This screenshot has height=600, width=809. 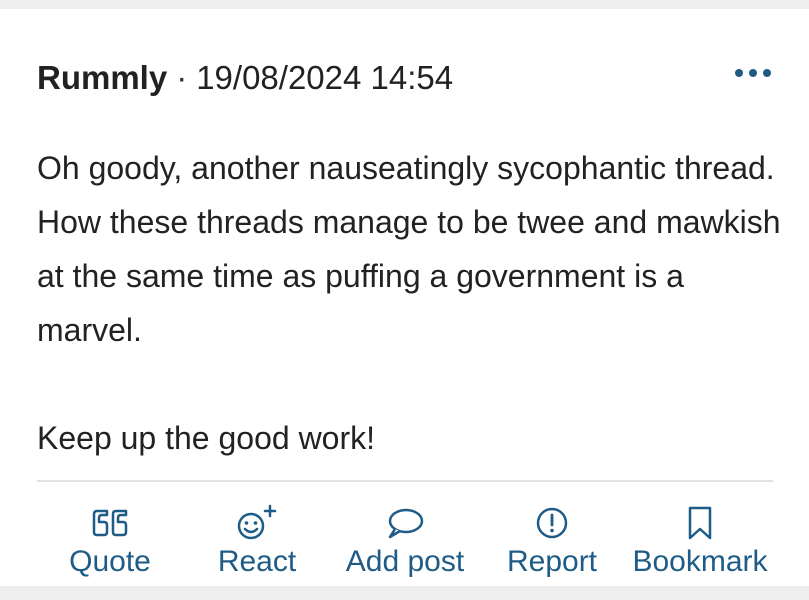 I want to click on more-options-icon, so click(x=753, y=74).